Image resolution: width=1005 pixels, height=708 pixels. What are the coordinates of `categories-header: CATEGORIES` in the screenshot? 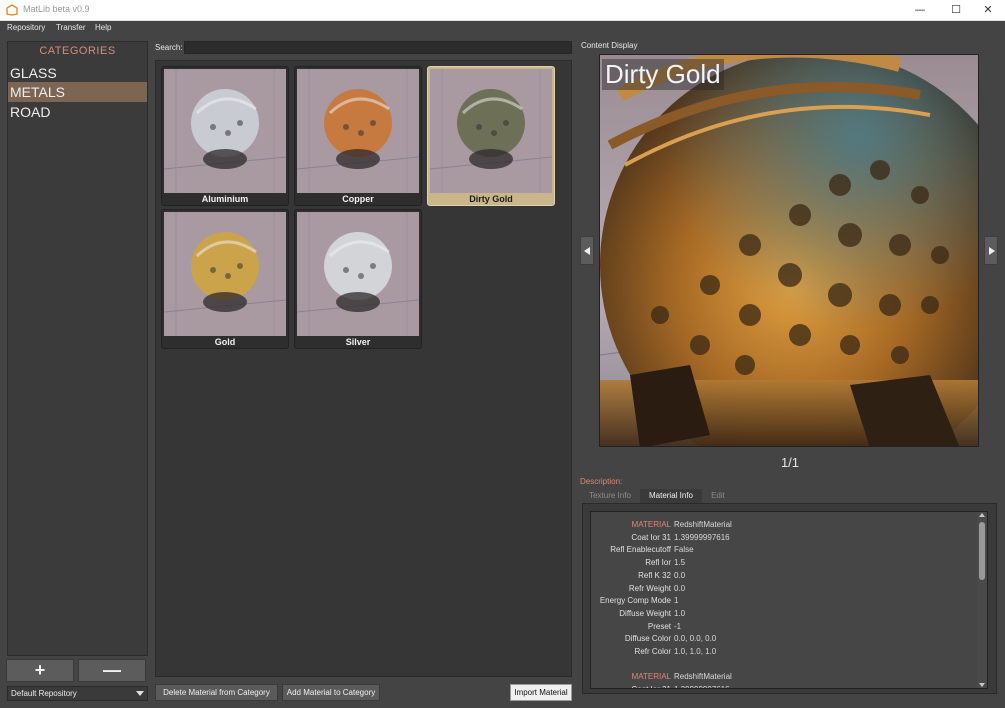 It's located at (77, 51).